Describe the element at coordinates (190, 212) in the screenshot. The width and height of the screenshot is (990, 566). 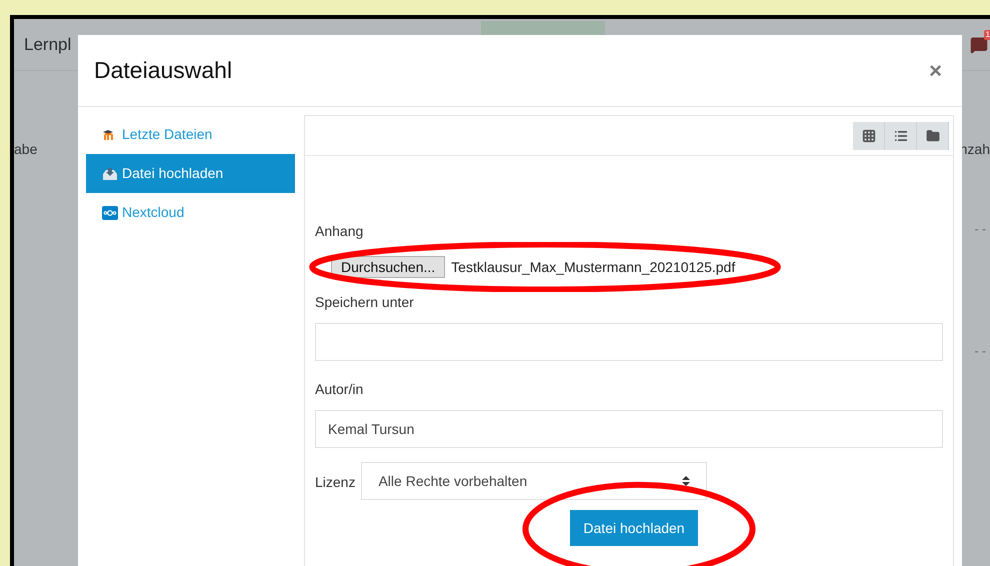
I see `source-tab: Nextcloud` at that location.